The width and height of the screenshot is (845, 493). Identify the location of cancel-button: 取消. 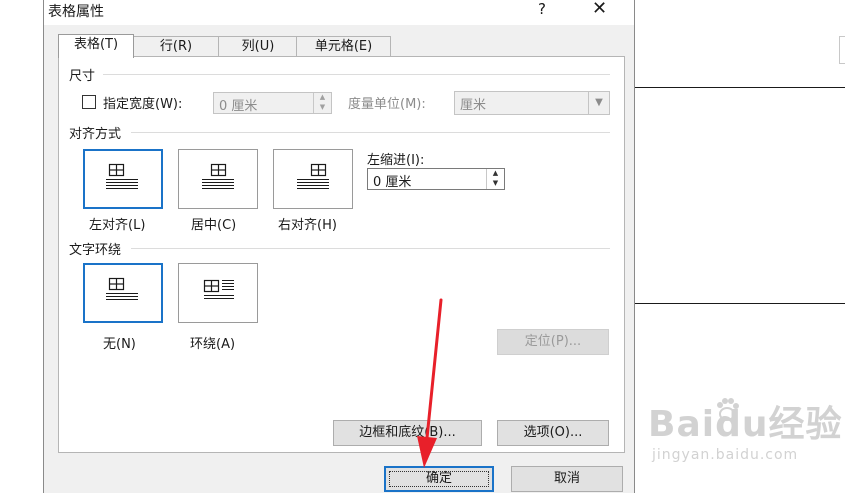
(567, 479).